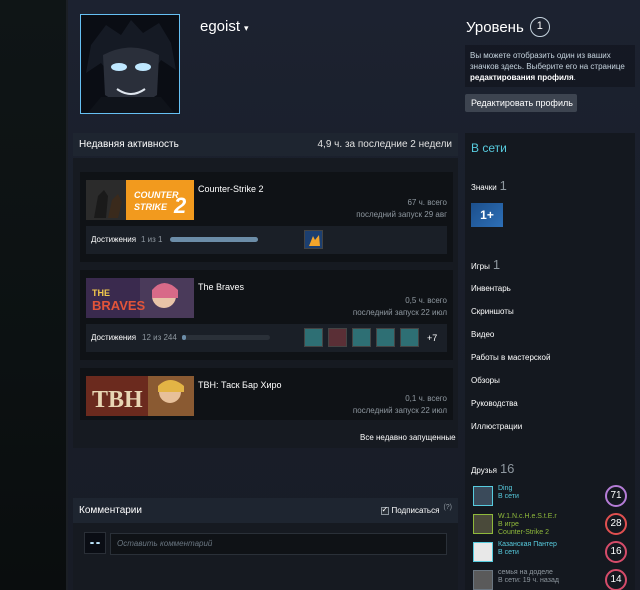  What do you see at coordinates (527, 516) in the screenshot?
I see `friend-name: W.1.N.c.H.e.S.t.E.r` at bounding box center [527, 516].